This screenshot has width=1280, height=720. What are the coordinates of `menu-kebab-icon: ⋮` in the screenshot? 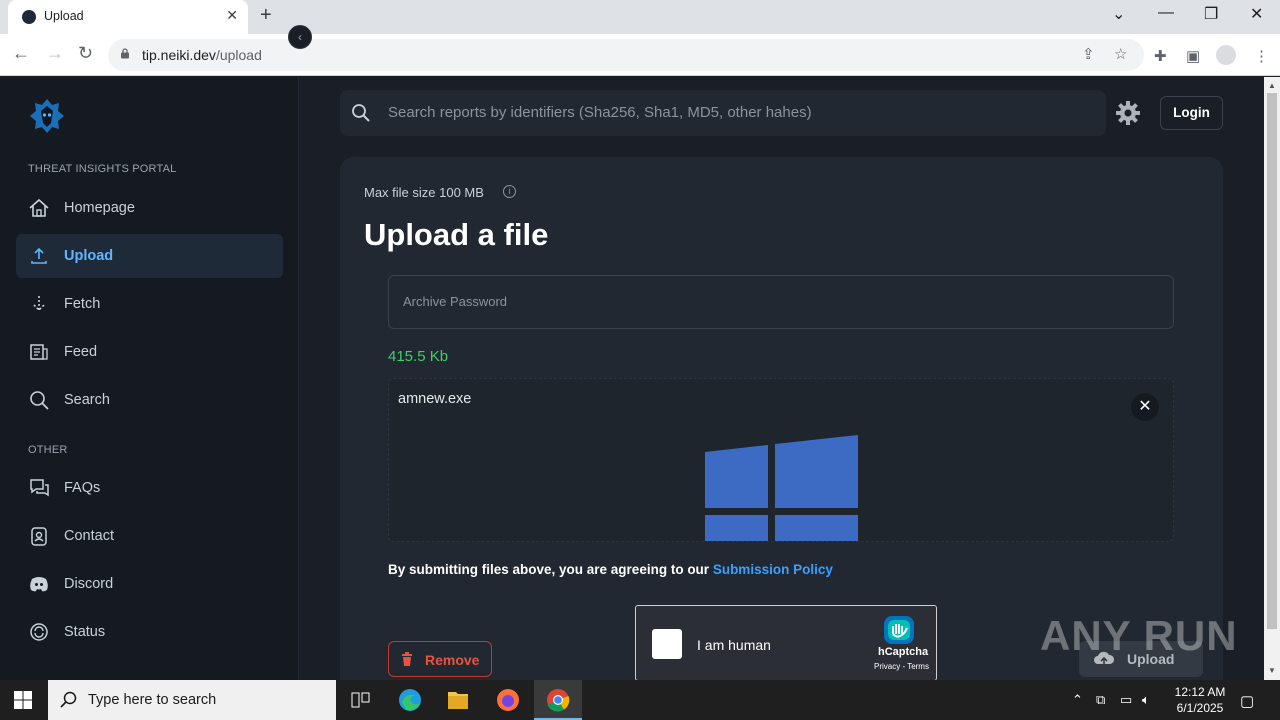 It's located at (1261, 56).